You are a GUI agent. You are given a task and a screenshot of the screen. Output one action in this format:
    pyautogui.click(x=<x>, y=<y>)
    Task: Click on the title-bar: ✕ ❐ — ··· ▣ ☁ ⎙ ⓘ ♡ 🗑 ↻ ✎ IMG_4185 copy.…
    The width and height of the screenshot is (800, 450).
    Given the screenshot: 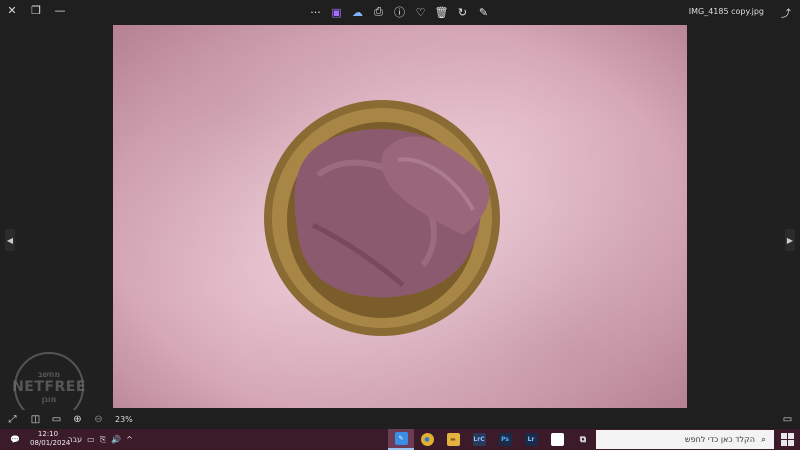 What is the action you would take?
    pyautogui.click(x=400, y=12)
    